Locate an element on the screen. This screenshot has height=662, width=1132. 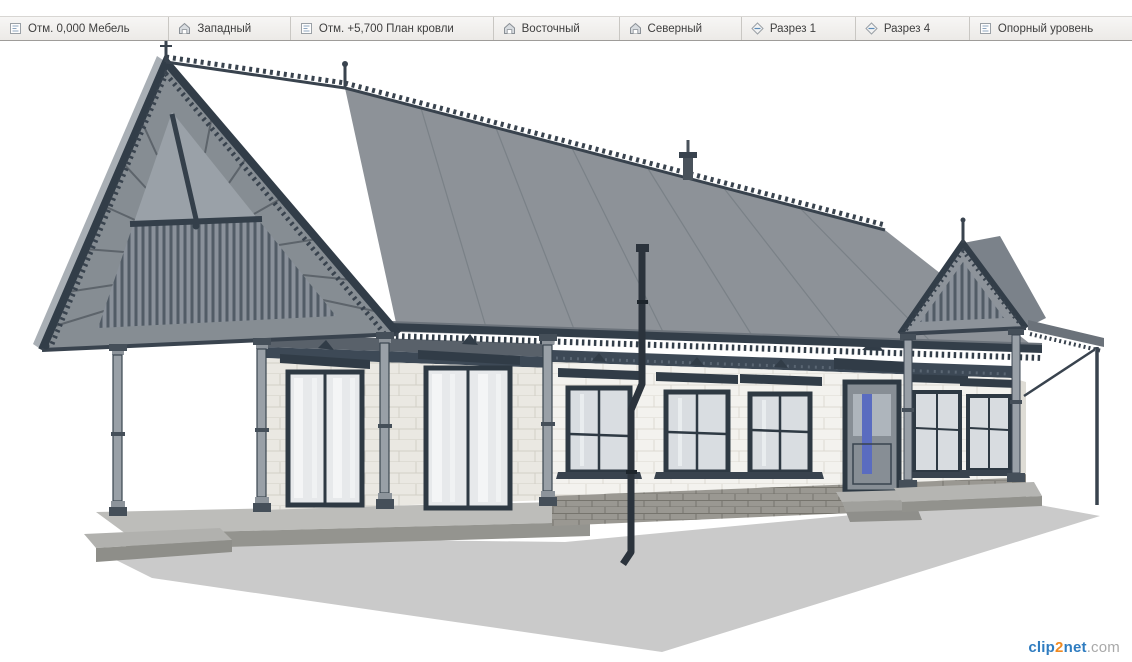
view-tab-label: Западный is located at coordinates (224, 28).